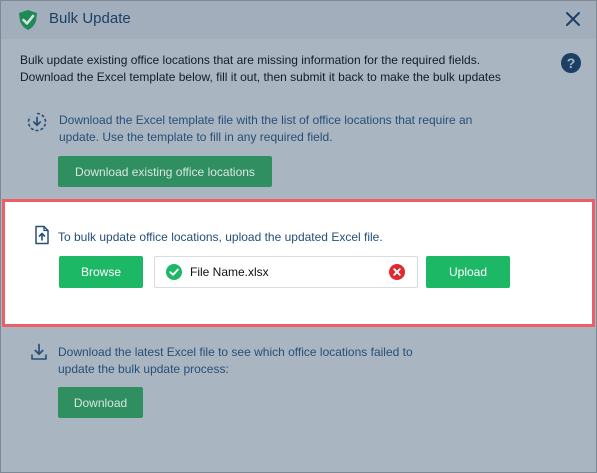 The image size is (597, 473). I want to click on upload-file-icon, so click(42, 235).